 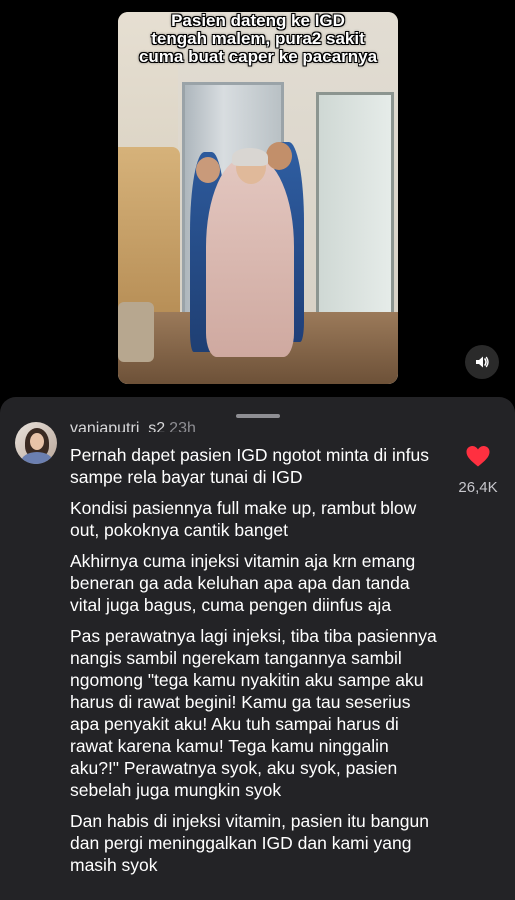 What do you see at coordinates (36, 443) in the screenshot?
I see `avatar` at bounding box center [36, 443].